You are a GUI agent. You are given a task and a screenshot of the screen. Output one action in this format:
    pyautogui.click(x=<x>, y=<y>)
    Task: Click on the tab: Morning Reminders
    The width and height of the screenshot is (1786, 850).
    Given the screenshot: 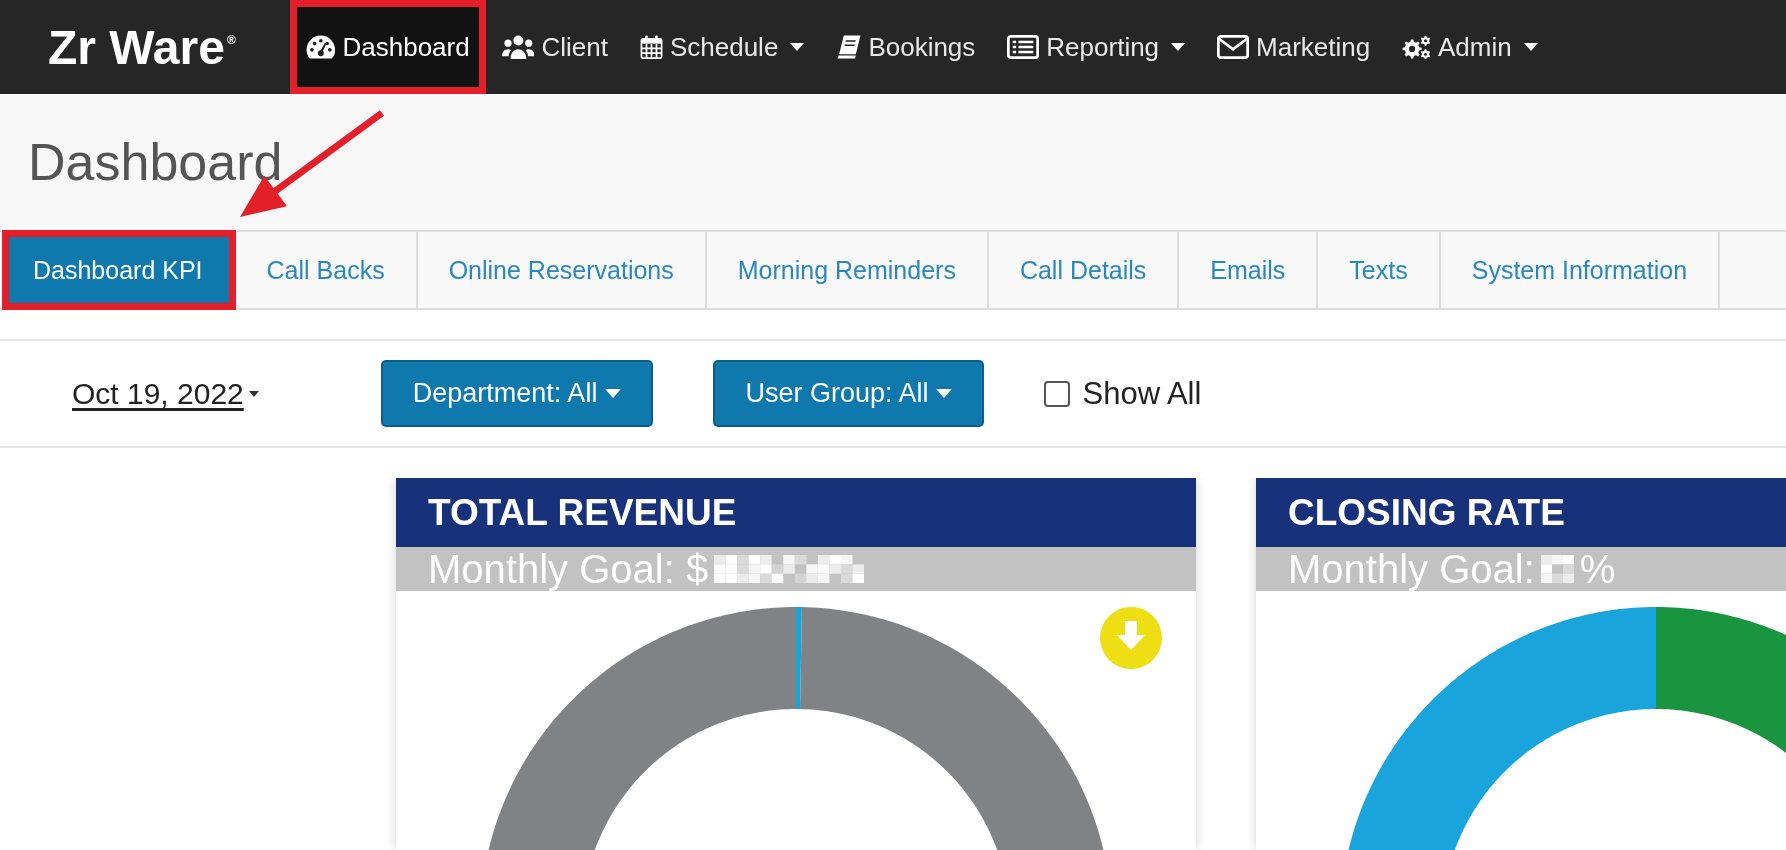 What is the action you would take?
    pyautogui.click(x=847, y=270)
    